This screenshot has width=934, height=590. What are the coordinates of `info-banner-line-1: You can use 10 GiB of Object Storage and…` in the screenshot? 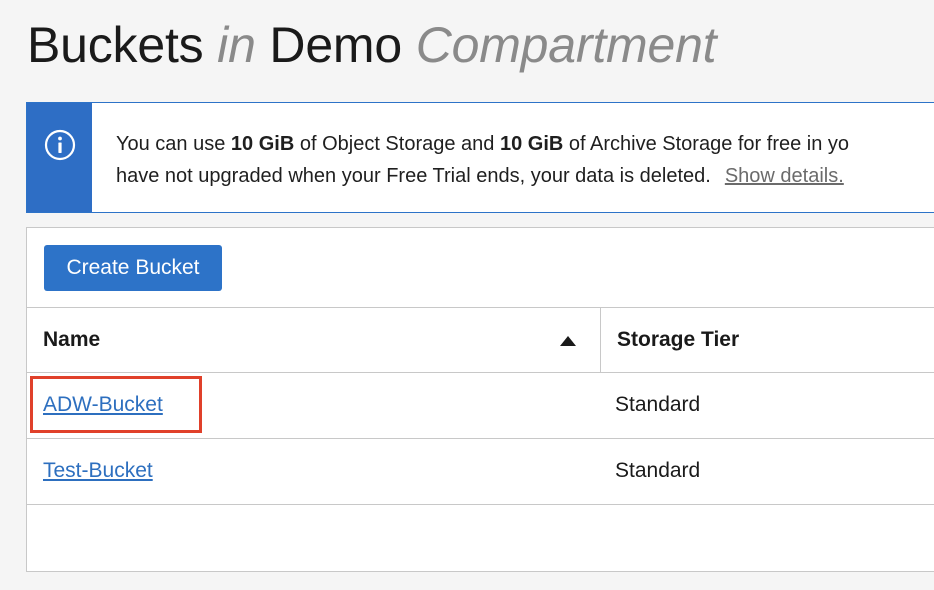 It's located at (525, 144).